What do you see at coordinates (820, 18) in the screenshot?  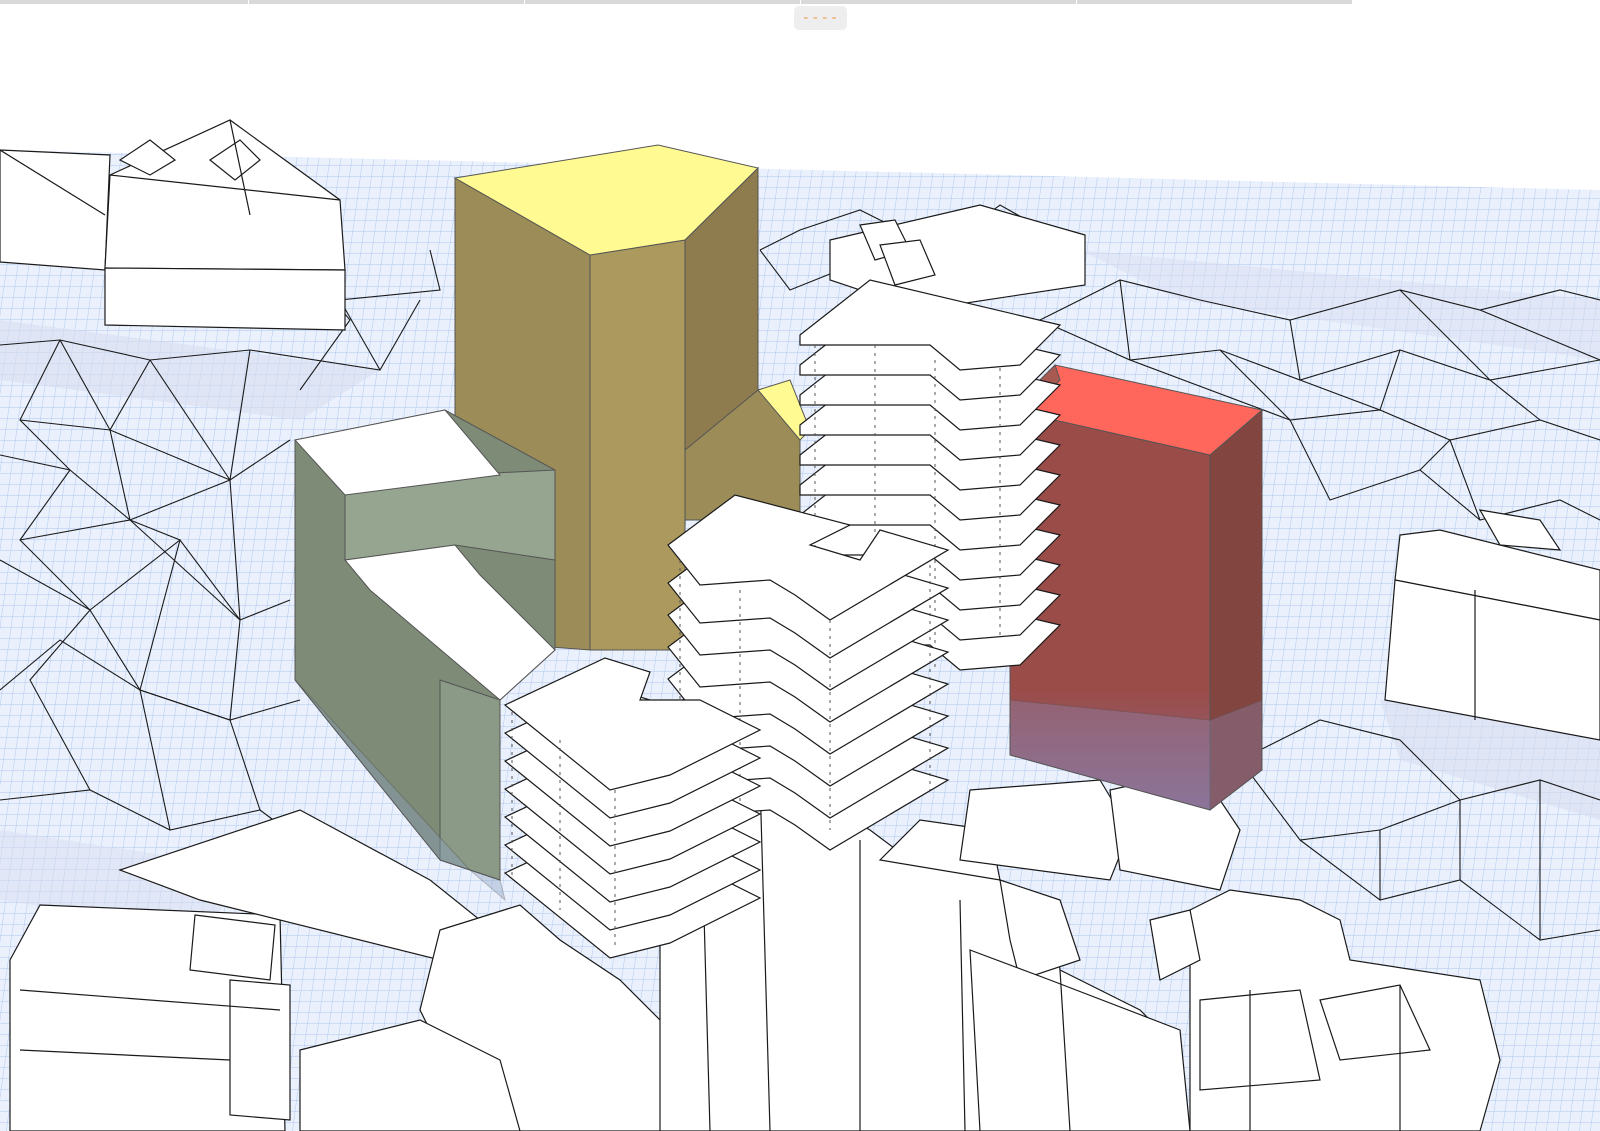 I see `drag-handle-icon: ----` at bounding box center [820, 18].